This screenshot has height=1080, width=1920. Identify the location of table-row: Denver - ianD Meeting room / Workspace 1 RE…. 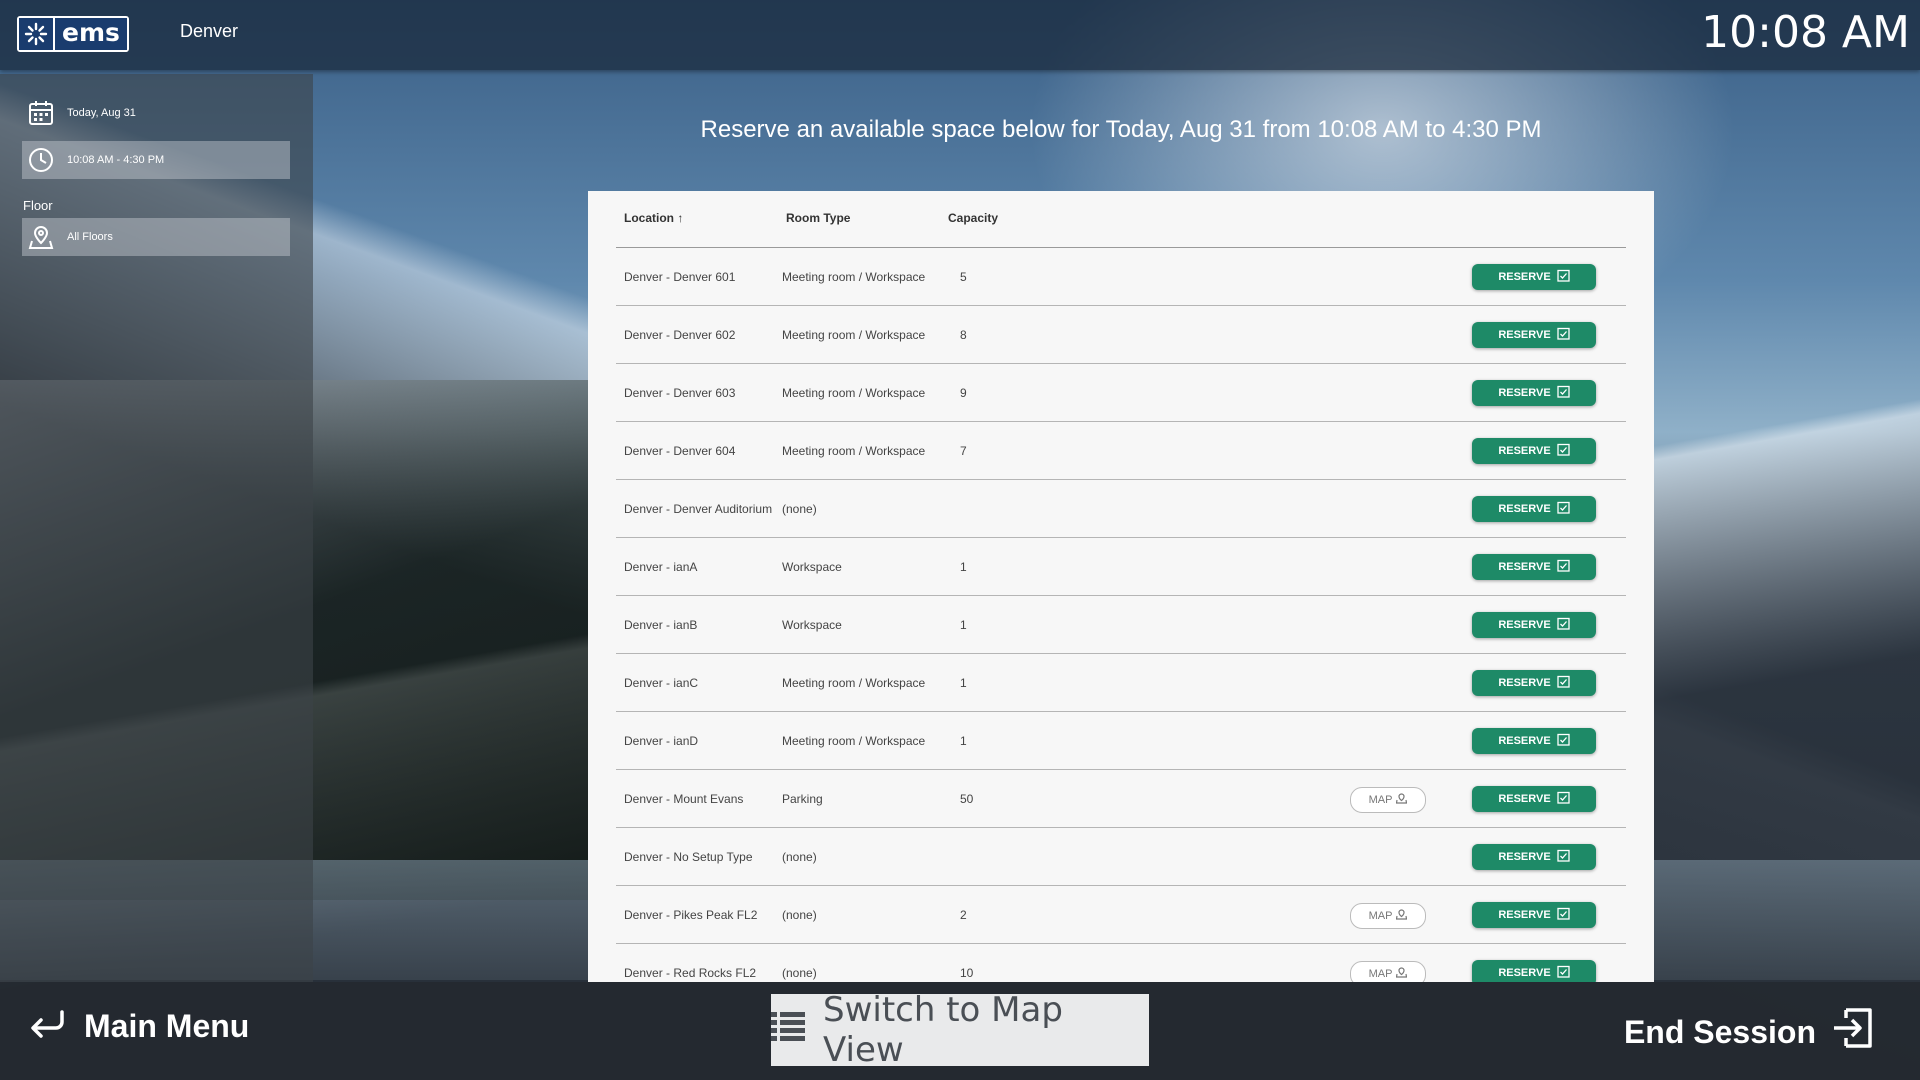
(1121, 741).